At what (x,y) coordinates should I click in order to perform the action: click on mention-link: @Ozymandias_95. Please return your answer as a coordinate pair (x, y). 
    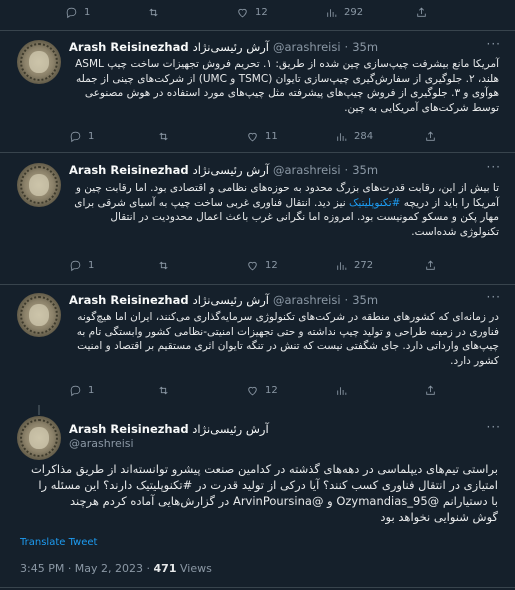
    Looking at the image, I should click on (387, 501).